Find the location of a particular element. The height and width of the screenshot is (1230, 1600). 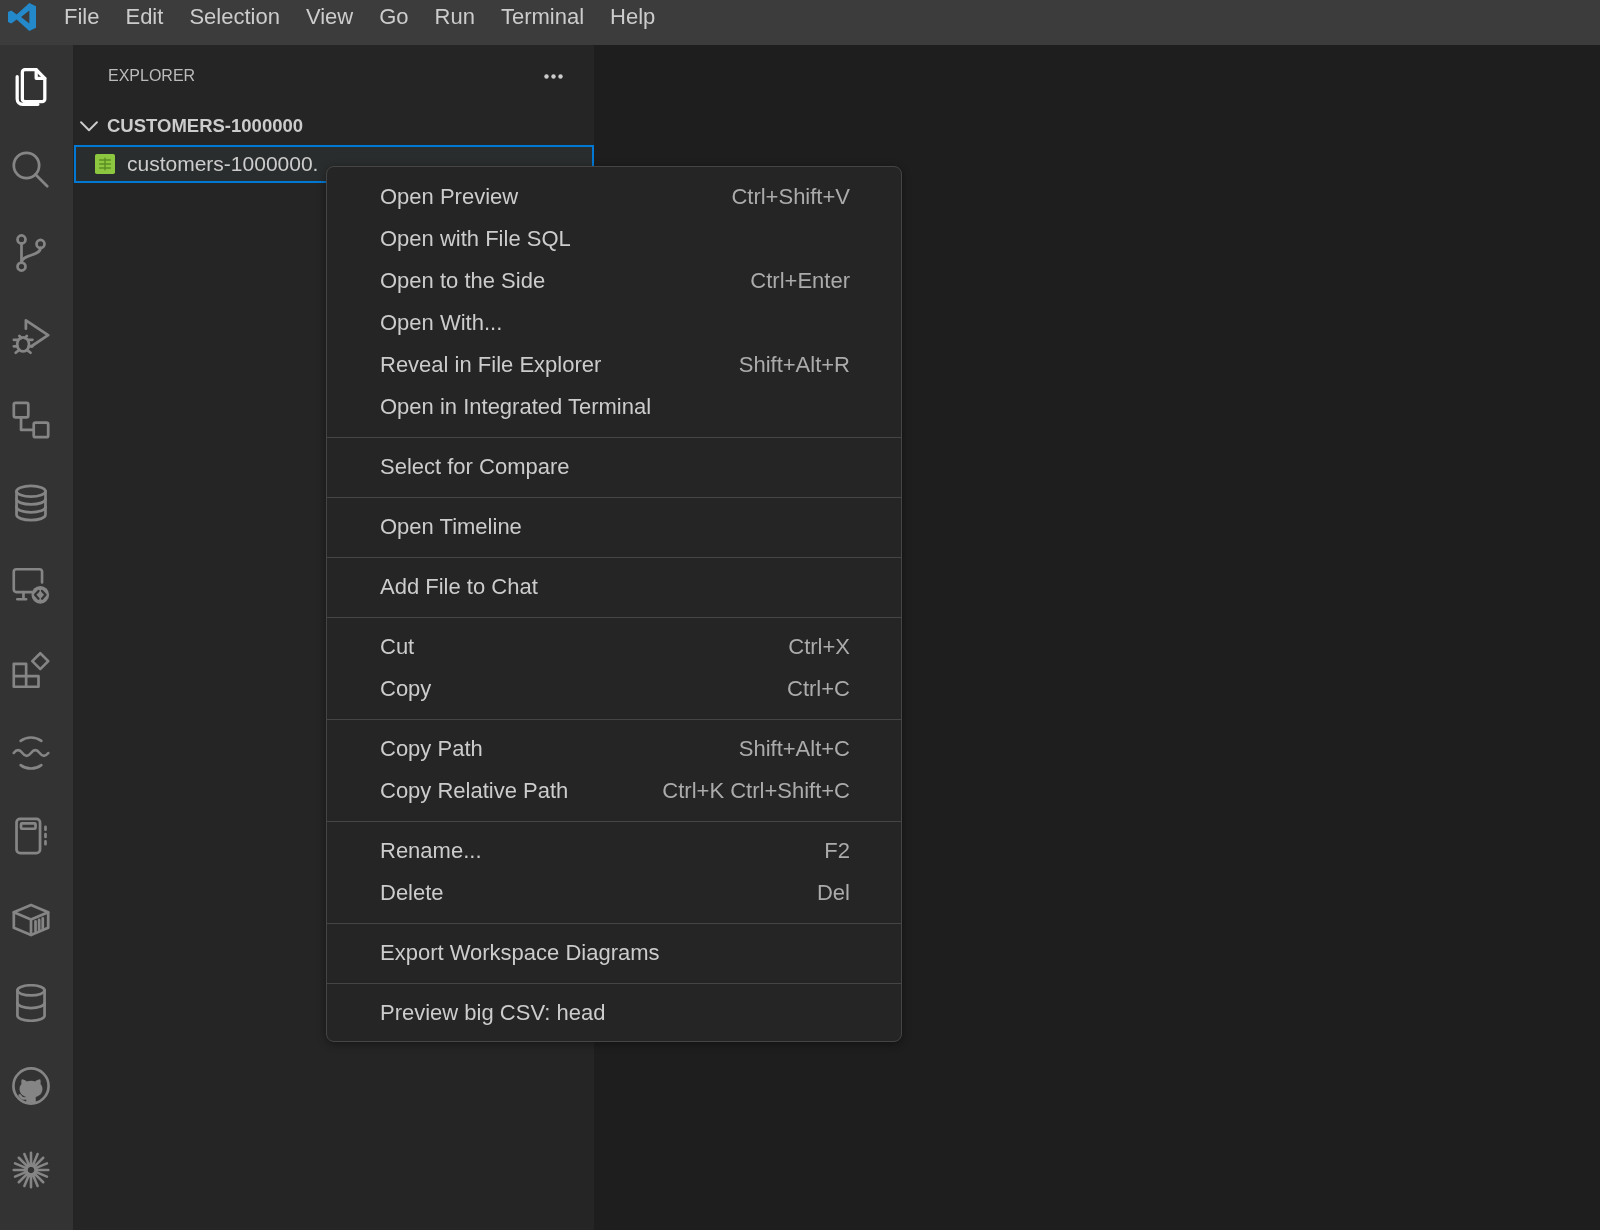

shortcut-label: Shift+Alt+C is located at coordinates (794, 749).